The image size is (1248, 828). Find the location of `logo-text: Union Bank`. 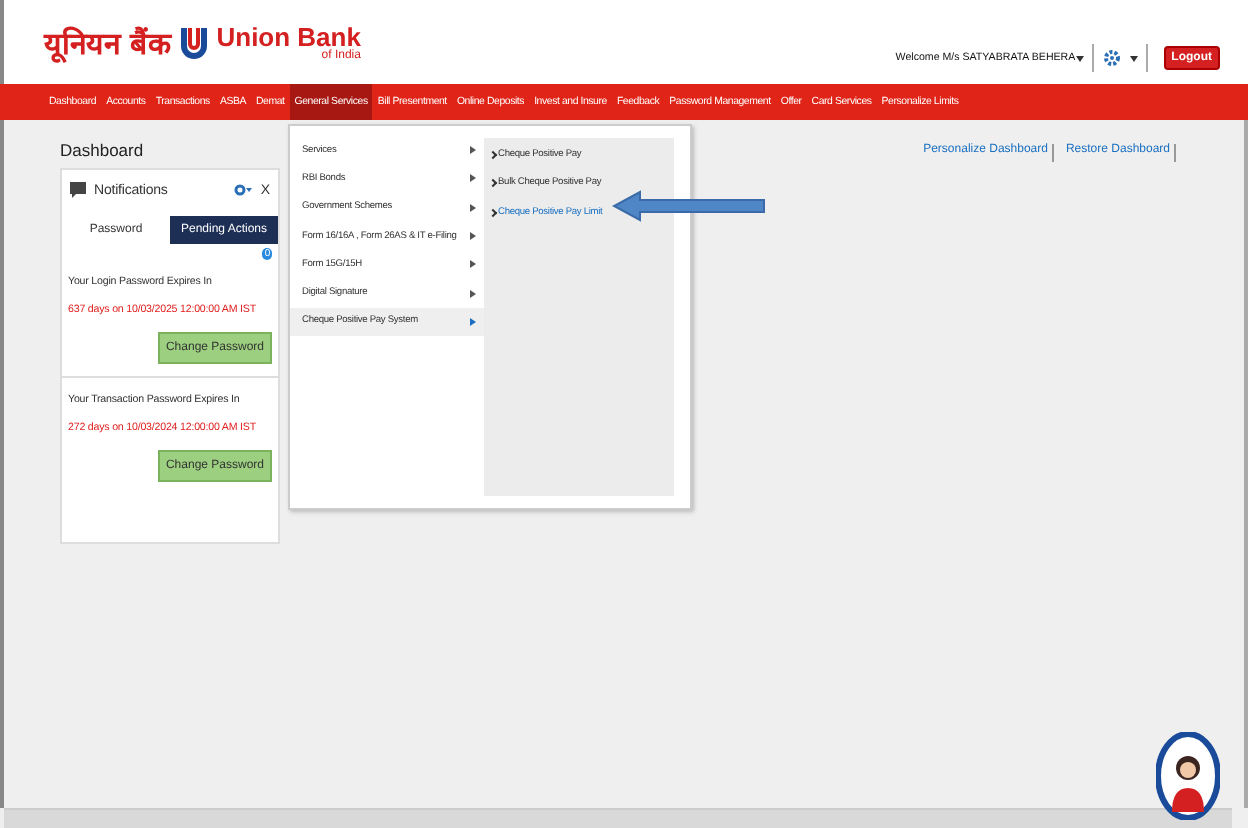

logo-text: Union Bank is located at coordinates (288, 36).